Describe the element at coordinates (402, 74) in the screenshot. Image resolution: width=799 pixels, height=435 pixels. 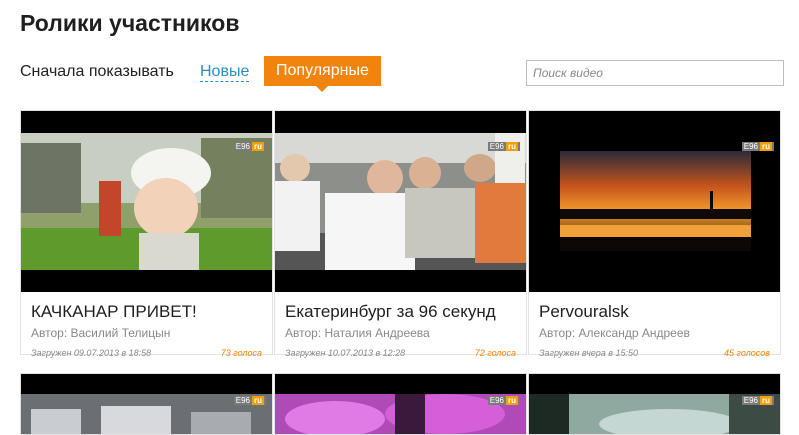
I see `sort-bar: Сначала показывать Новые Популярные` at that location.